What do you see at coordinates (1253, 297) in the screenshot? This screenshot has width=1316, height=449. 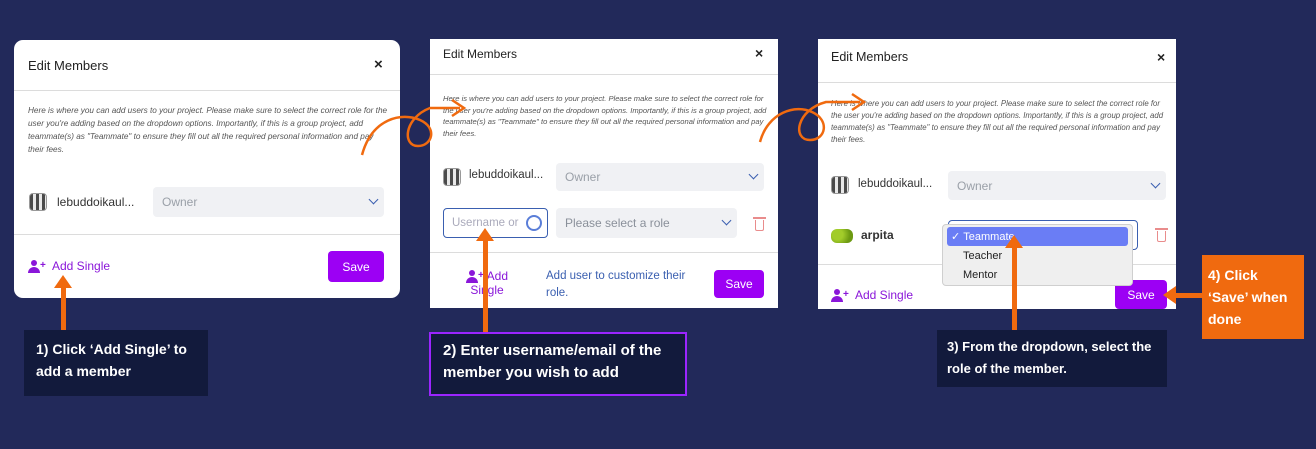 I see `step4-callout: 4) Click ‘Save’ when done` at bounding box center [1253, 297].